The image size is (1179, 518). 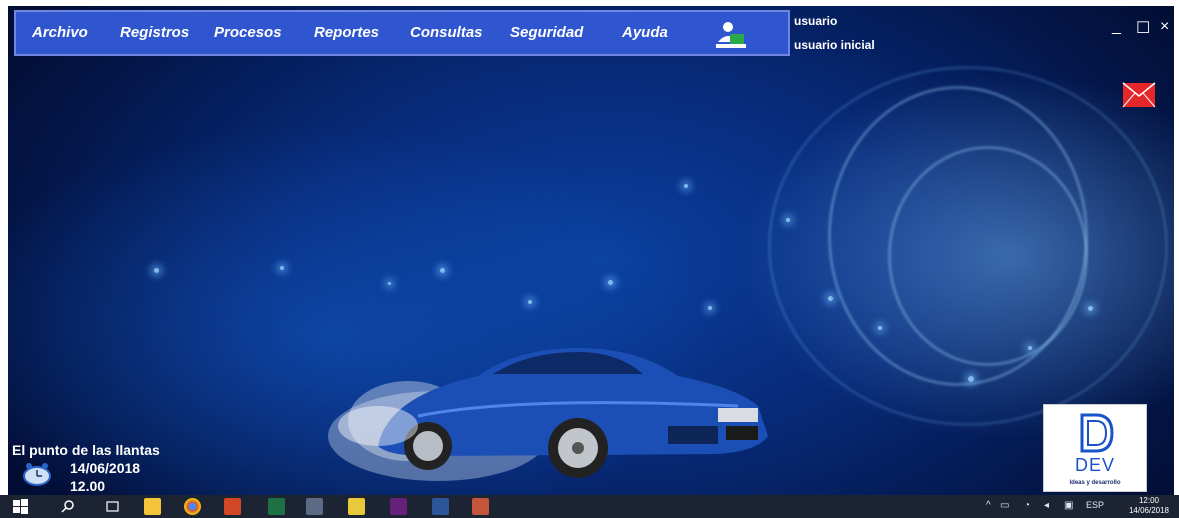 I want to click on company-name: El punto de las llantas, so click(x=86, y=450).